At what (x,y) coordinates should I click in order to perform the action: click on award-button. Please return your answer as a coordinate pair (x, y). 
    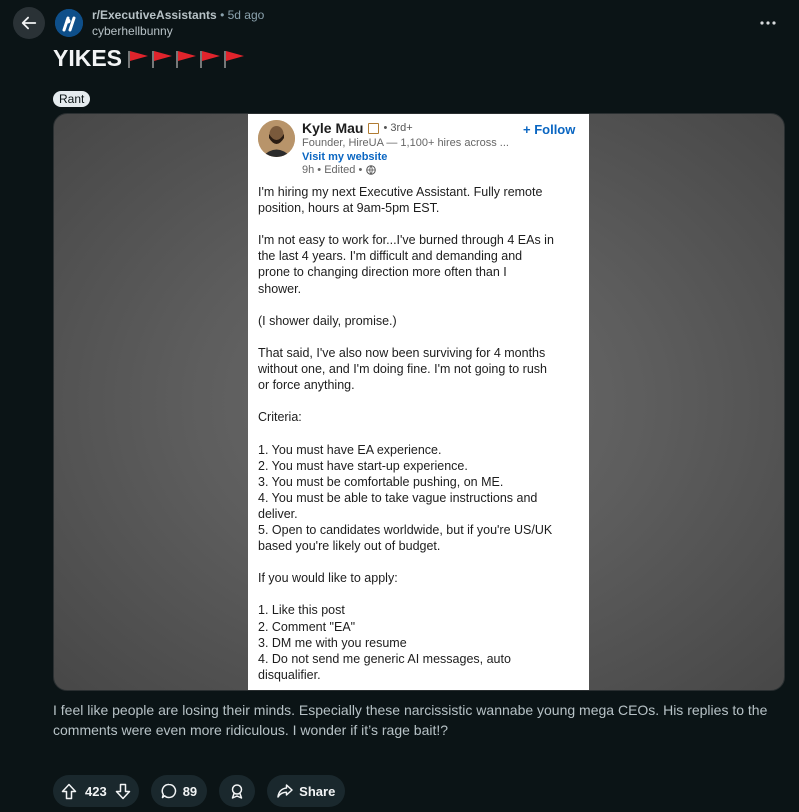
    Looking at the image, I should click on (237, 791).